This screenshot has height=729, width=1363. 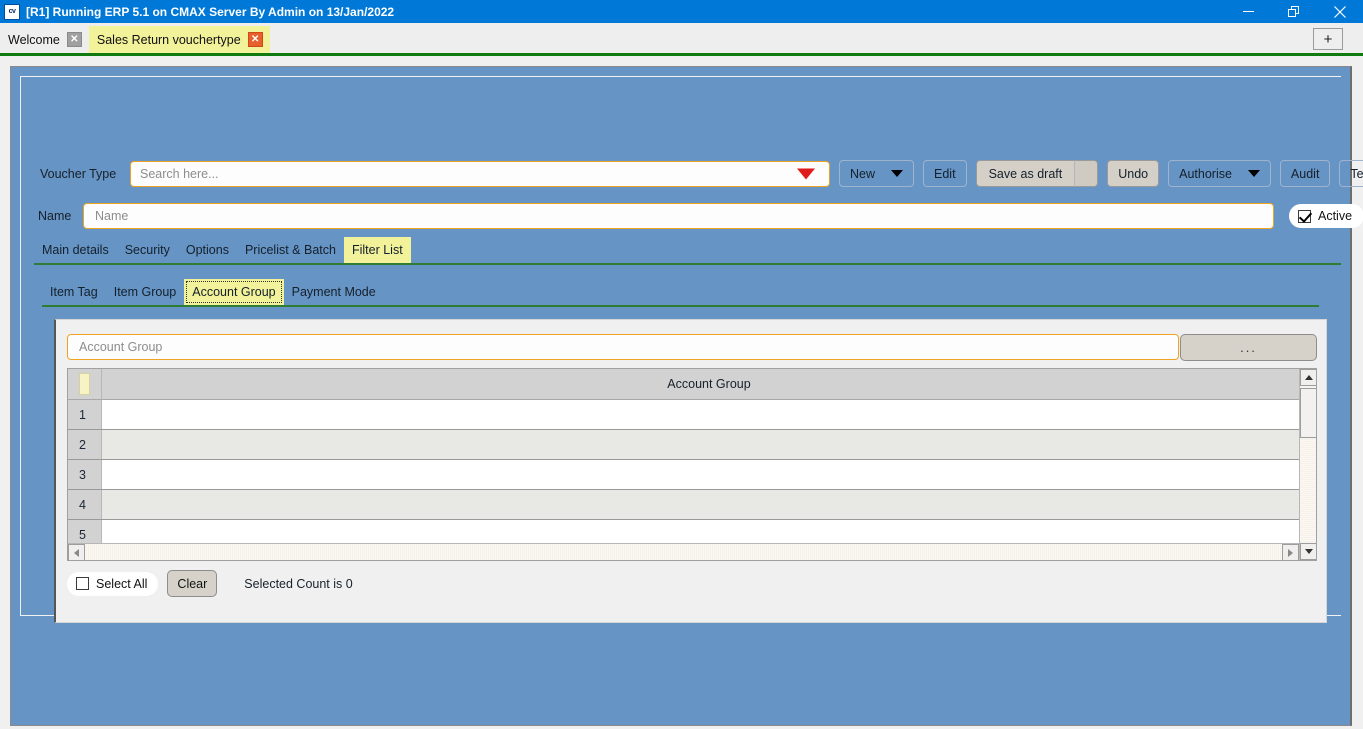 I want to click on table-row: 4, so click(x=692, y=505).